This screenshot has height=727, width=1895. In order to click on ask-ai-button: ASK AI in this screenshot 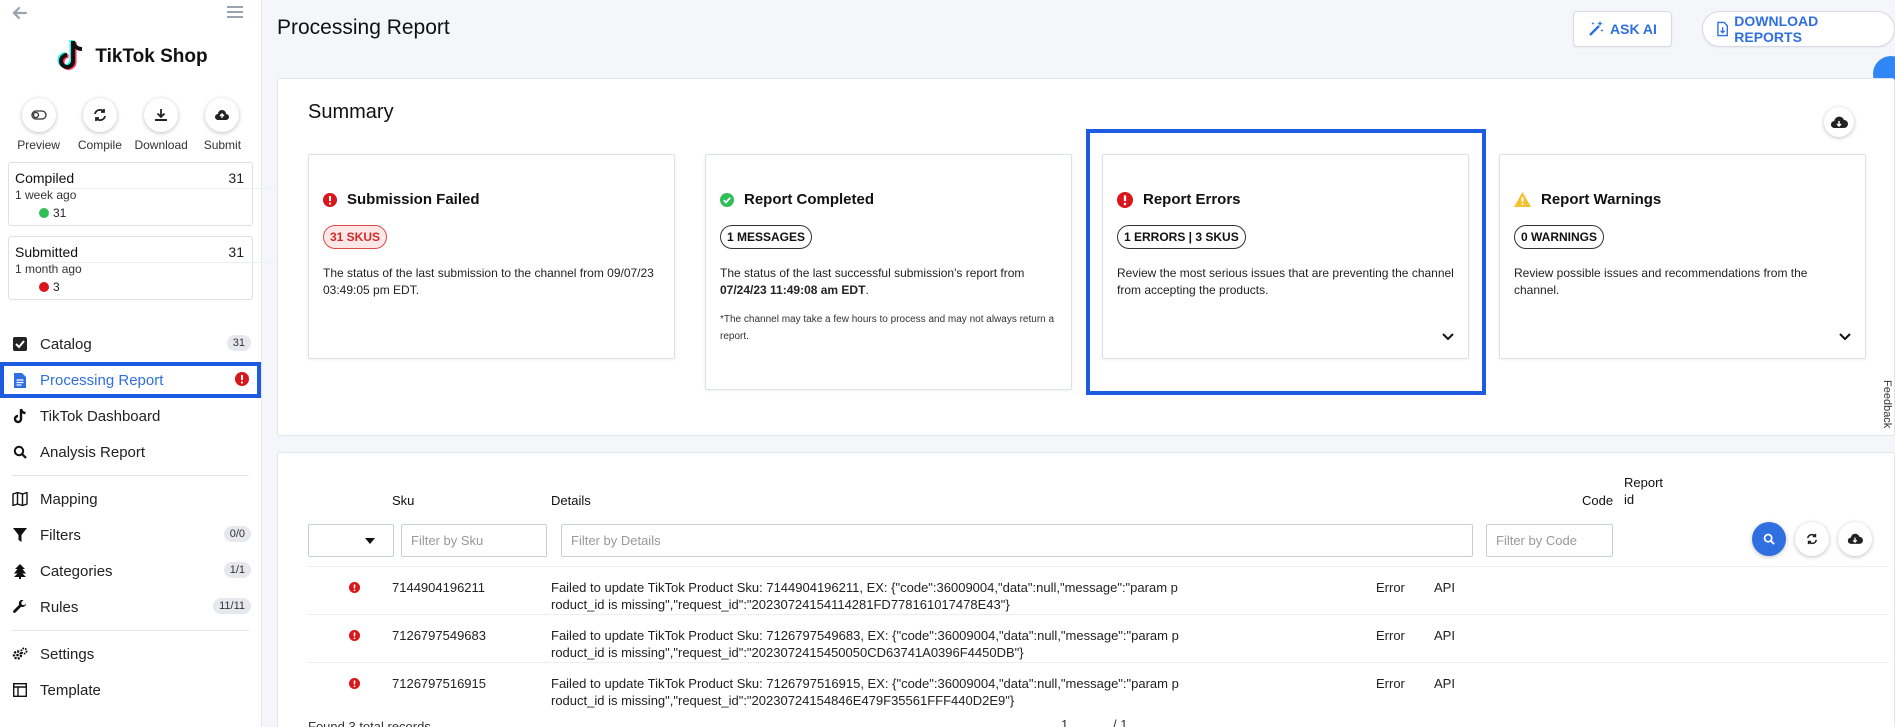, I will do `click(1622, 29)`.